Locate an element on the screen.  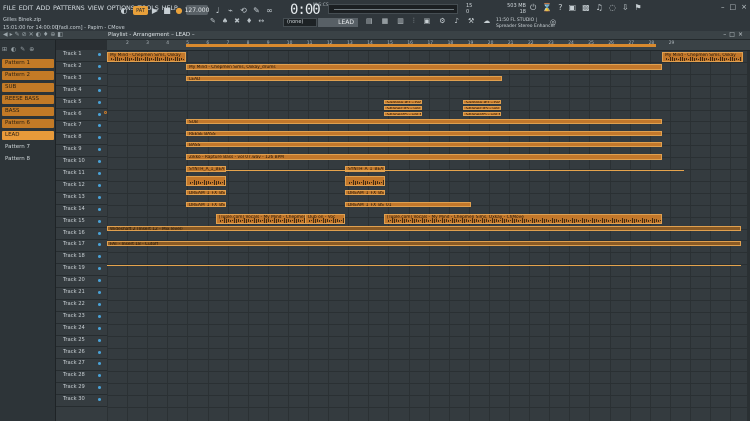
draw-tool-icon: ✎ is located at coordinates (213, 21).